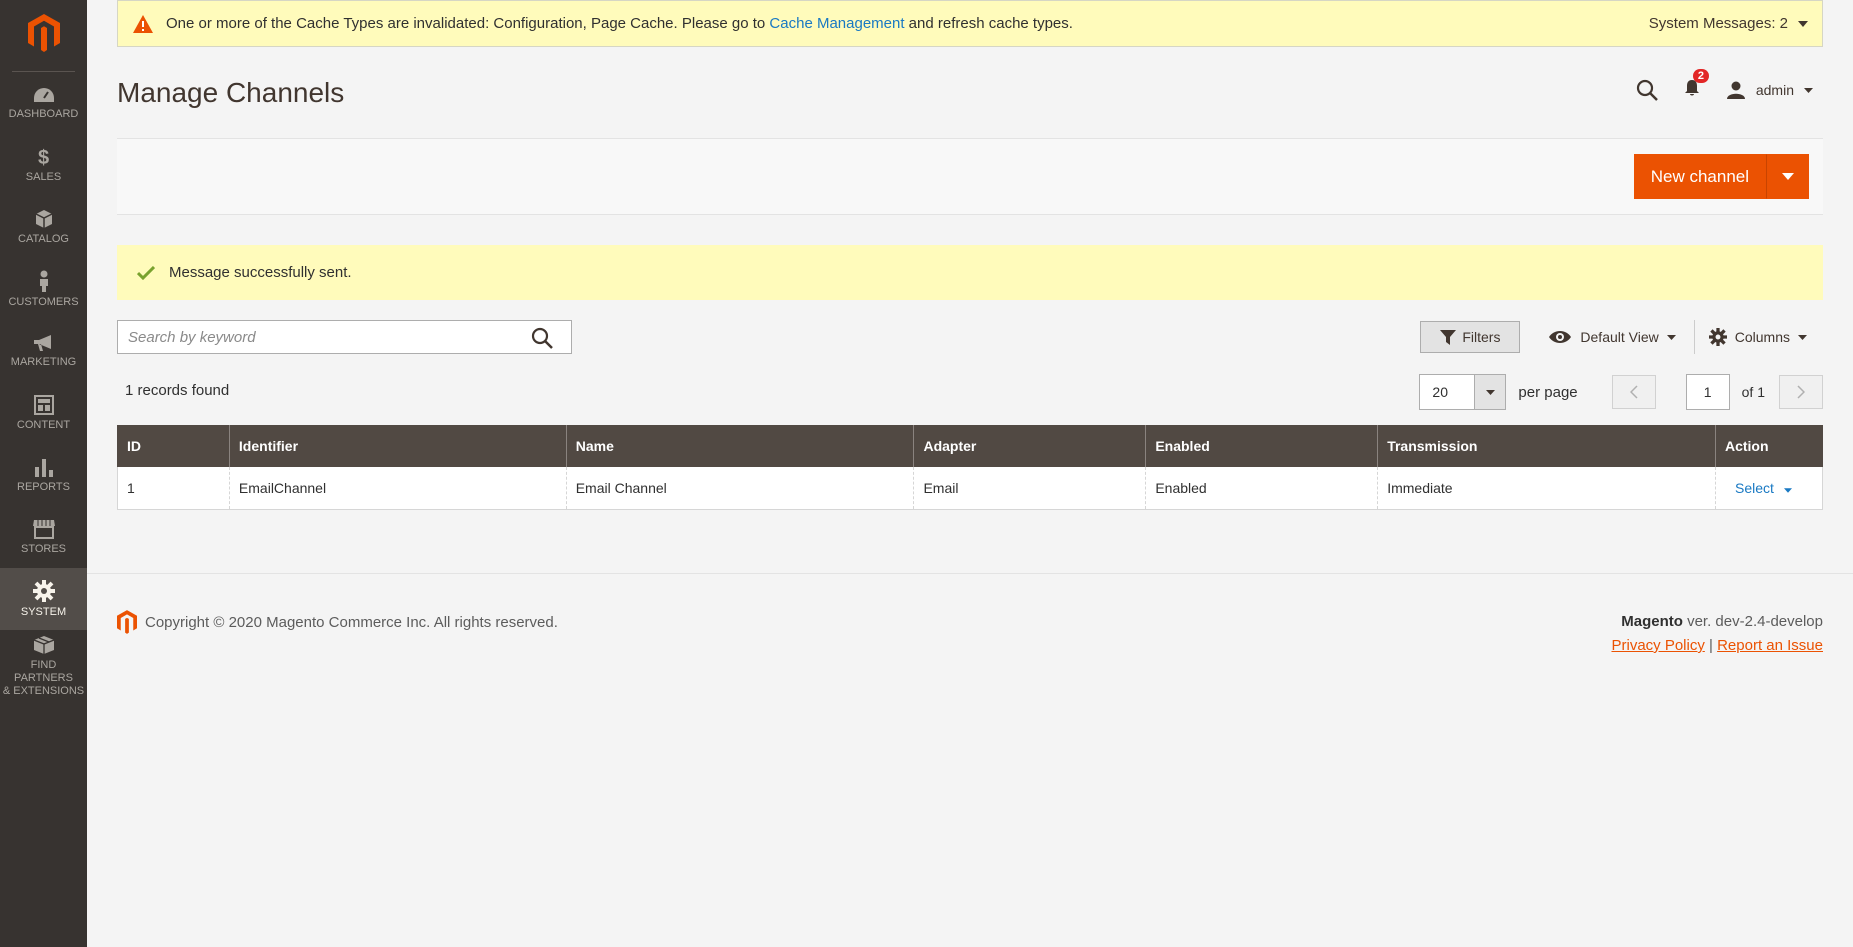 This screenshot has height=947, width=1853. What do you see at coordinates (1657, 645) in the screenshot?
I see `privacy-policy-link: Privacy Policy` at bounding box center [1657, 645].